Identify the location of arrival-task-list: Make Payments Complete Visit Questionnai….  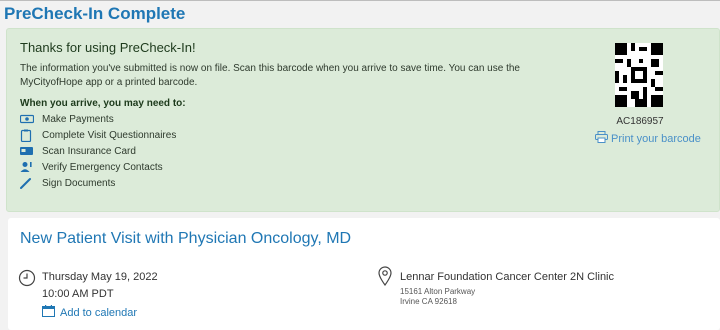
(98, 151).